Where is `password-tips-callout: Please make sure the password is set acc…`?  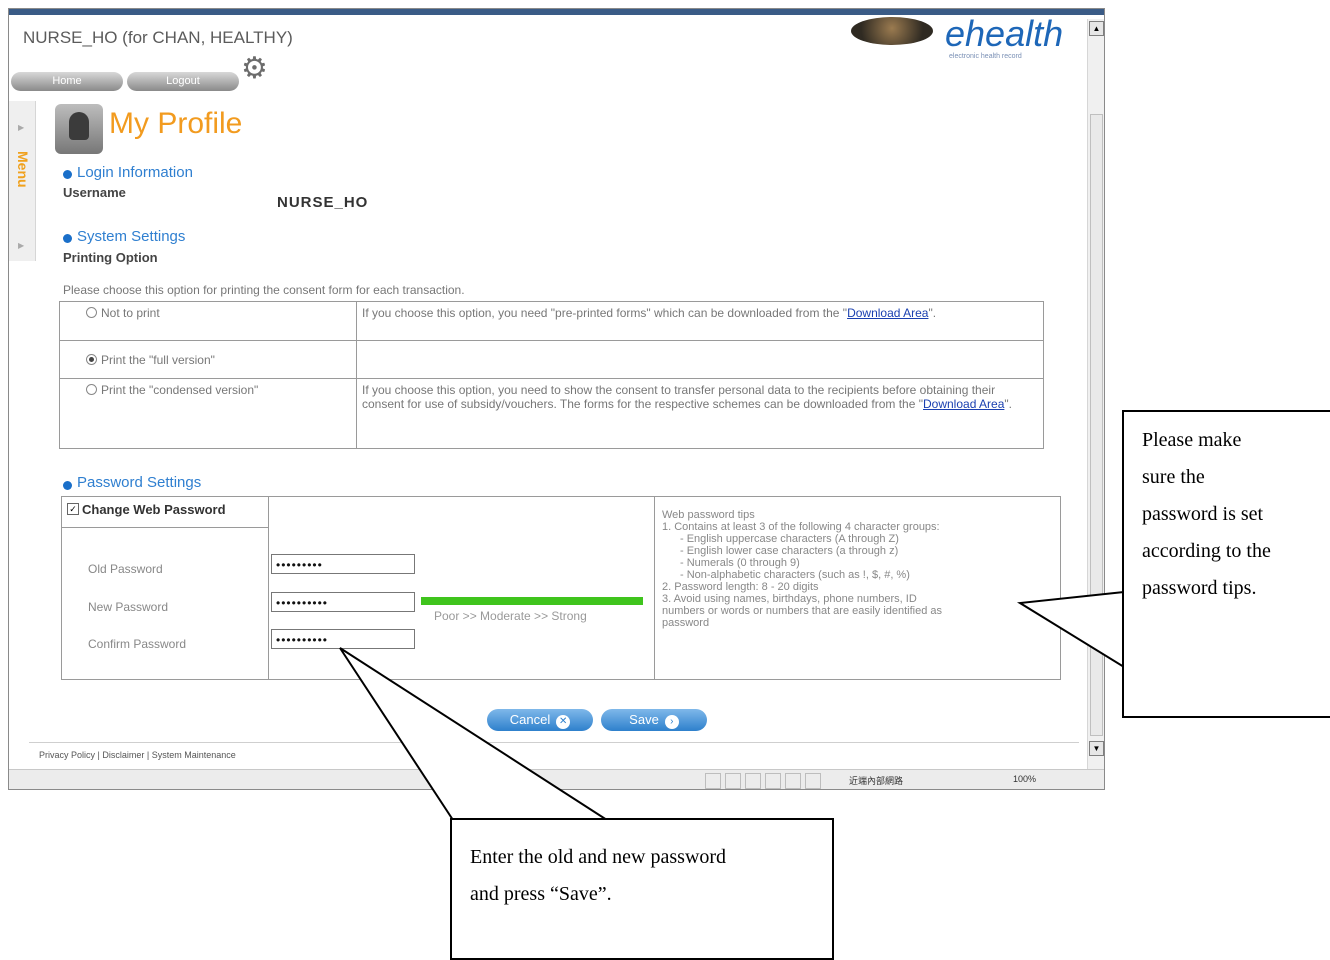 password-tips-callout: Please make sure the password is set acc… is located at coordinates (1226, 564).